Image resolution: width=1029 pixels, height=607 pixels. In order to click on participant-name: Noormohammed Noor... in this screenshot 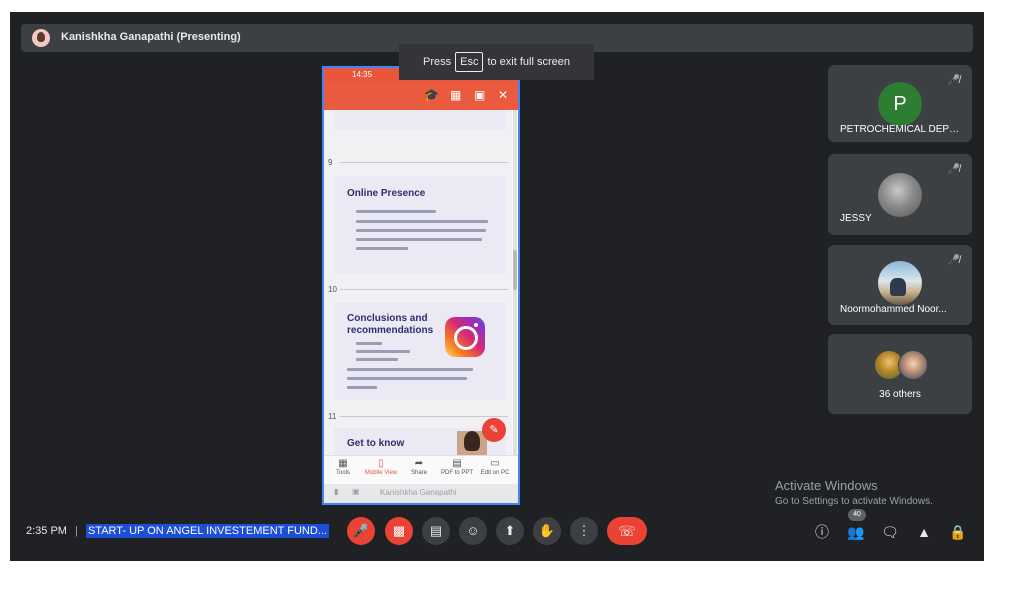, I will do `click(893, 309)`.